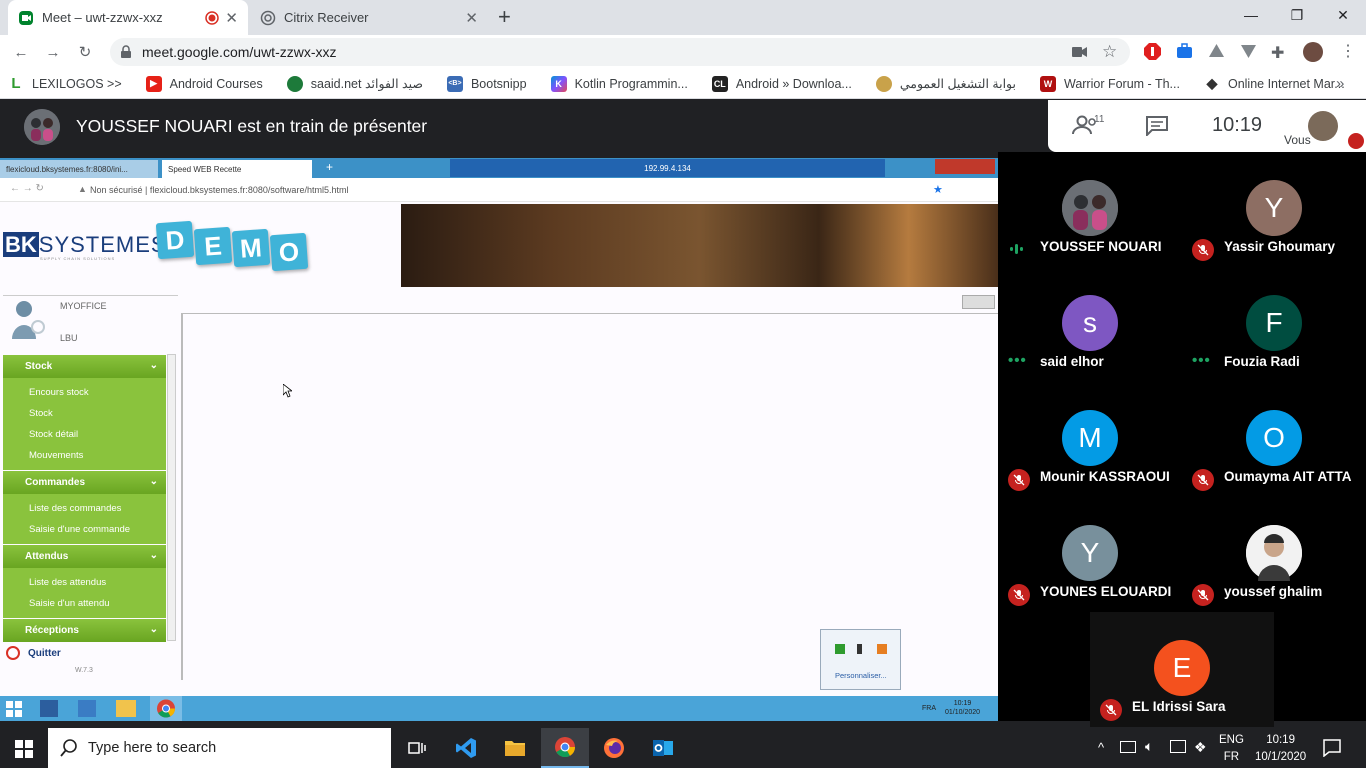 The image size is (1366, 768). Describe the element at coordinates (417, 748) in the screenshot. I see `task-view-icon` at that location.